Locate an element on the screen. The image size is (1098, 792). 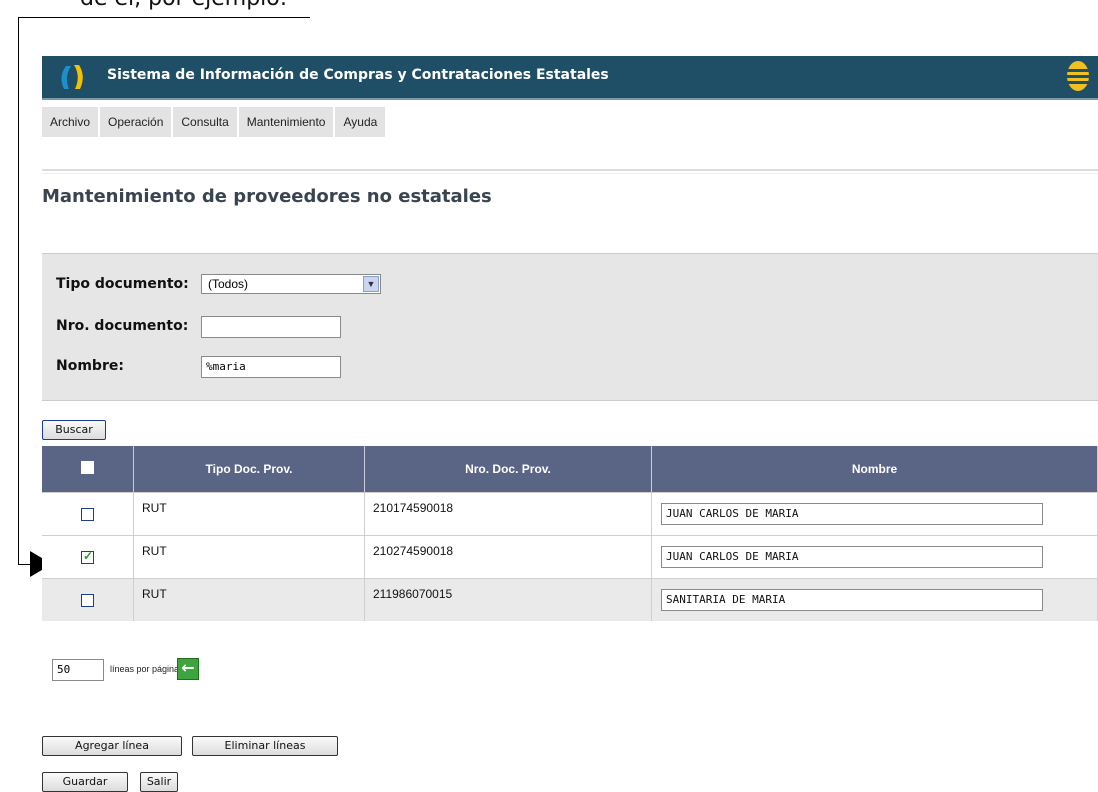
nombre-row-input: SANITARIA DE MARIA is located at coordinates (852, 600).